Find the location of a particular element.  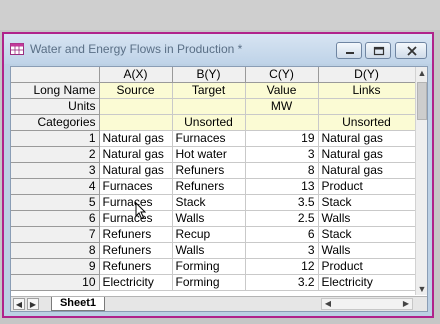

row-header: 2 is located at coordinates (55, 154).